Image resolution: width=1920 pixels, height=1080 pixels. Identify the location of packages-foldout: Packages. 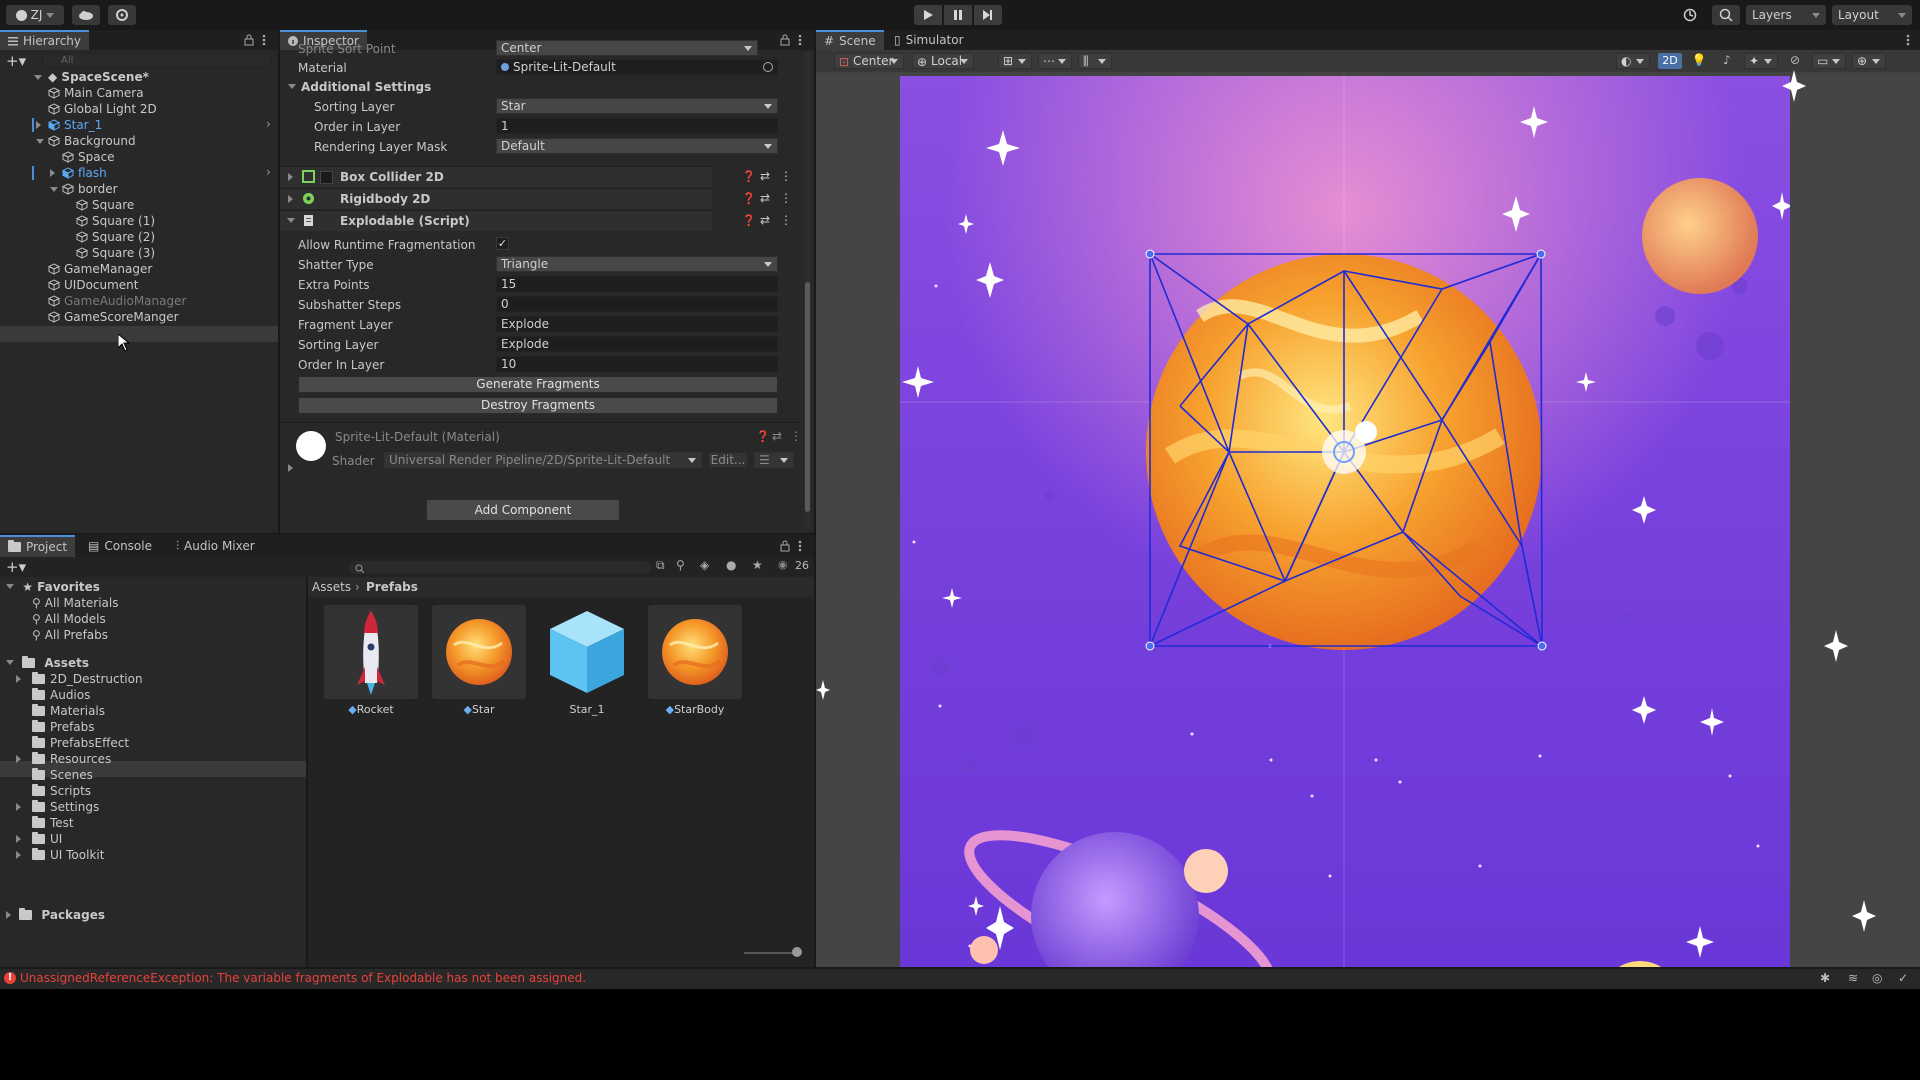
(55, 915).